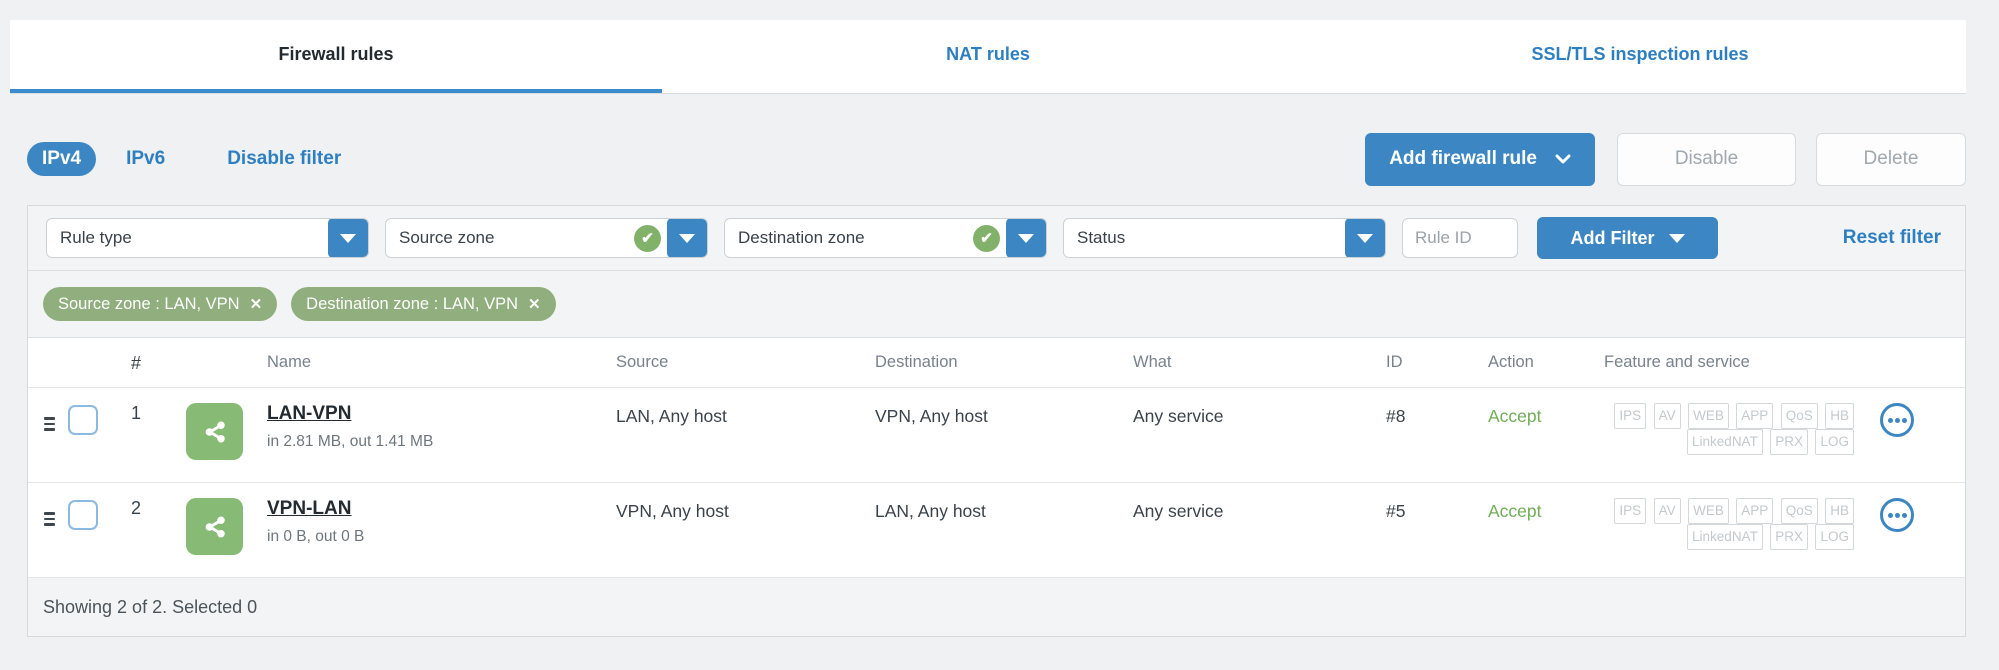 This screenshot has width=1999, height=670. I want to click on reset-filter-link: Reset filter, so click(1895, 238).